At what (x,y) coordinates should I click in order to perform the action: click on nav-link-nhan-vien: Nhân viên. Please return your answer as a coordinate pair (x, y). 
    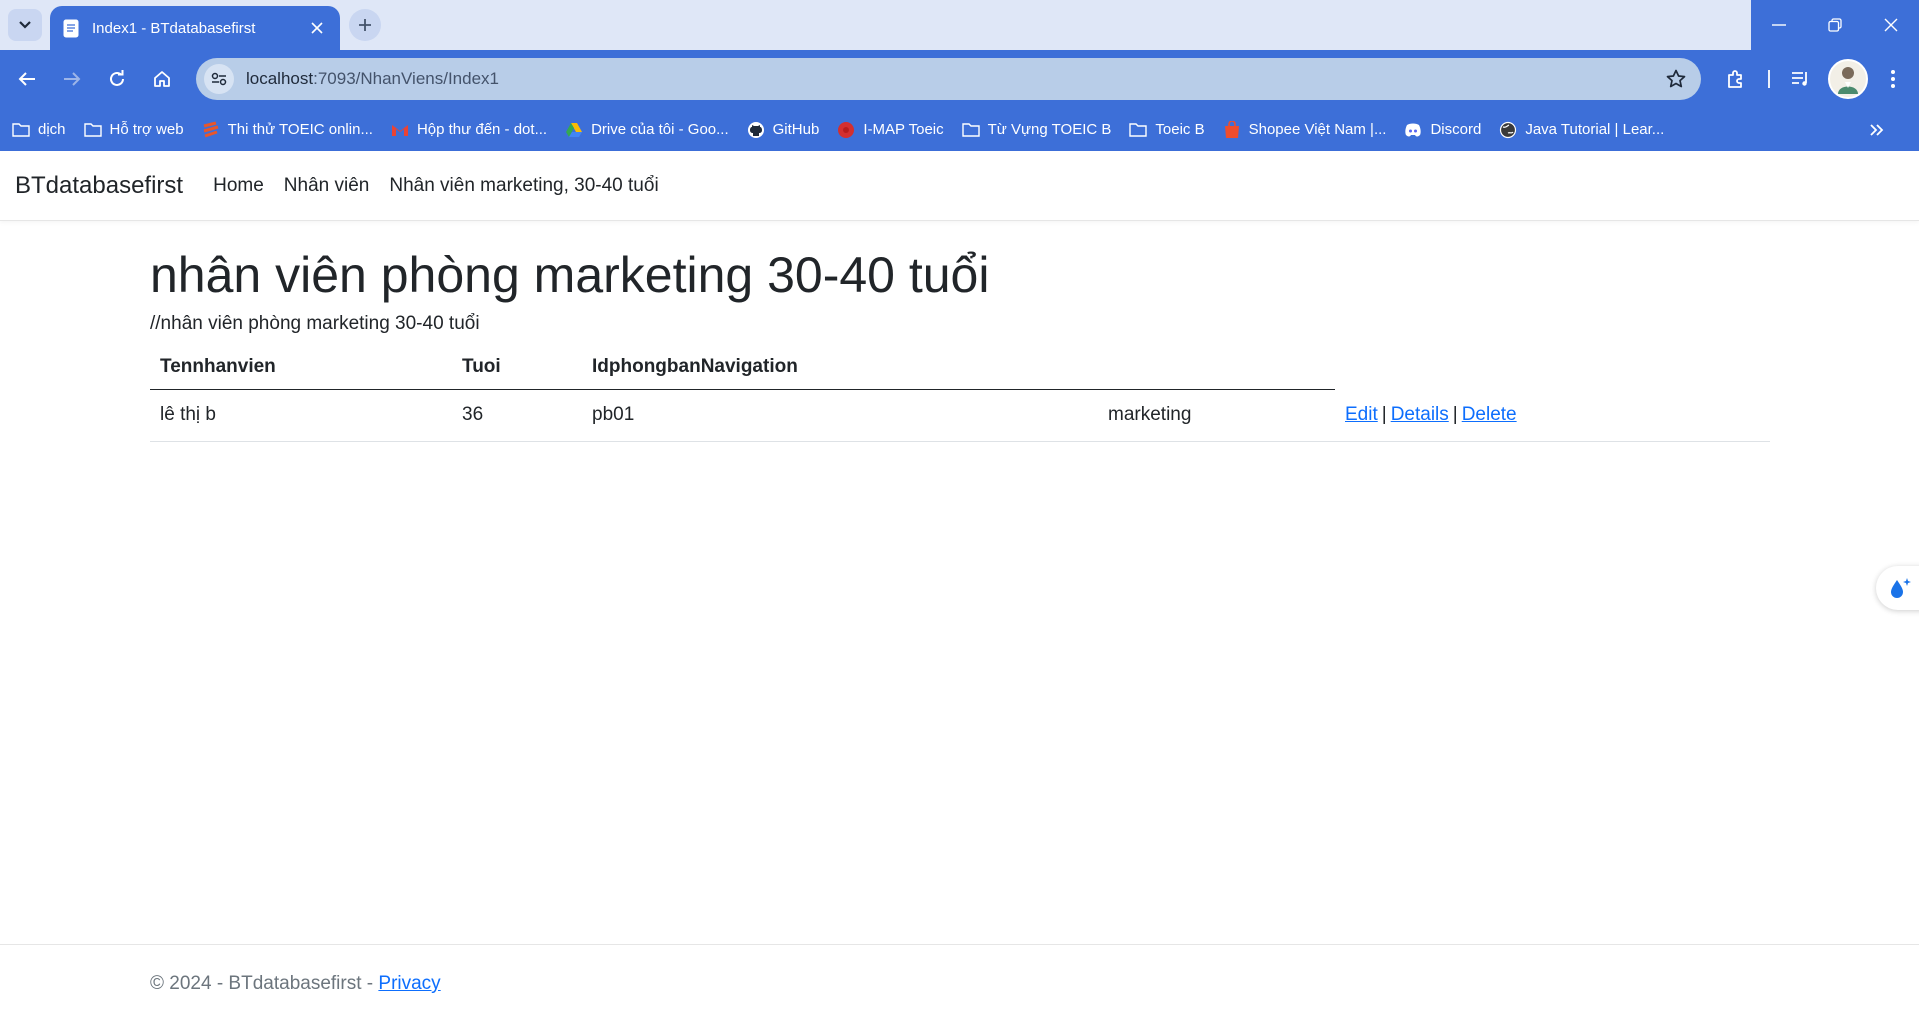
    Looking at the image, I should click on (327, 186).